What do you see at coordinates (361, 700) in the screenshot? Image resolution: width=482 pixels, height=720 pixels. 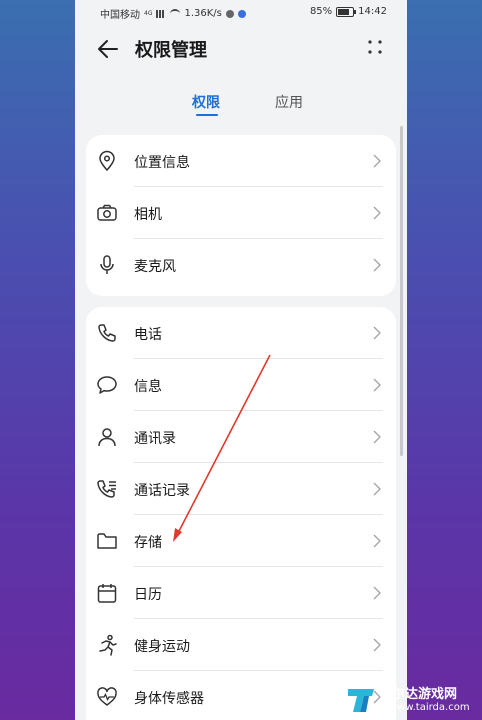 I see `site-logo-icon` at bounding box center [361, 700].